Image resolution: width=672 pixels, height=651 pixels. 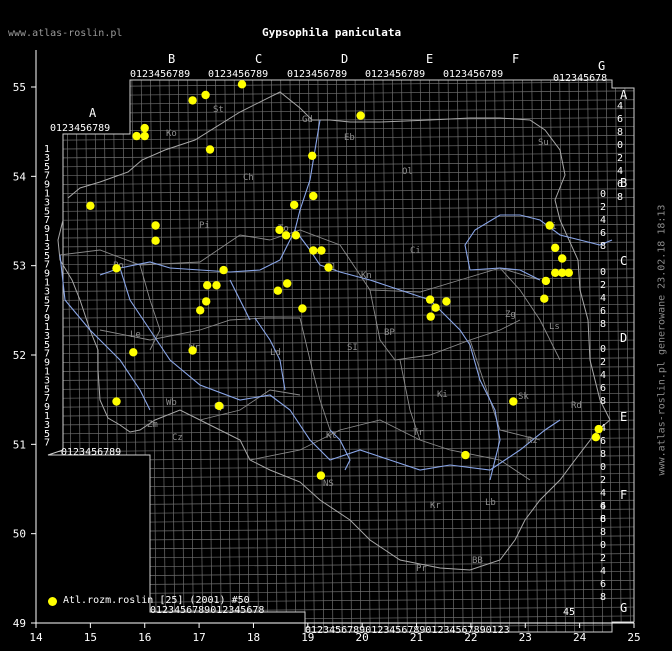 I want to click on grid-bottom-row-a: 0123456789, so click(x=91, y=452).